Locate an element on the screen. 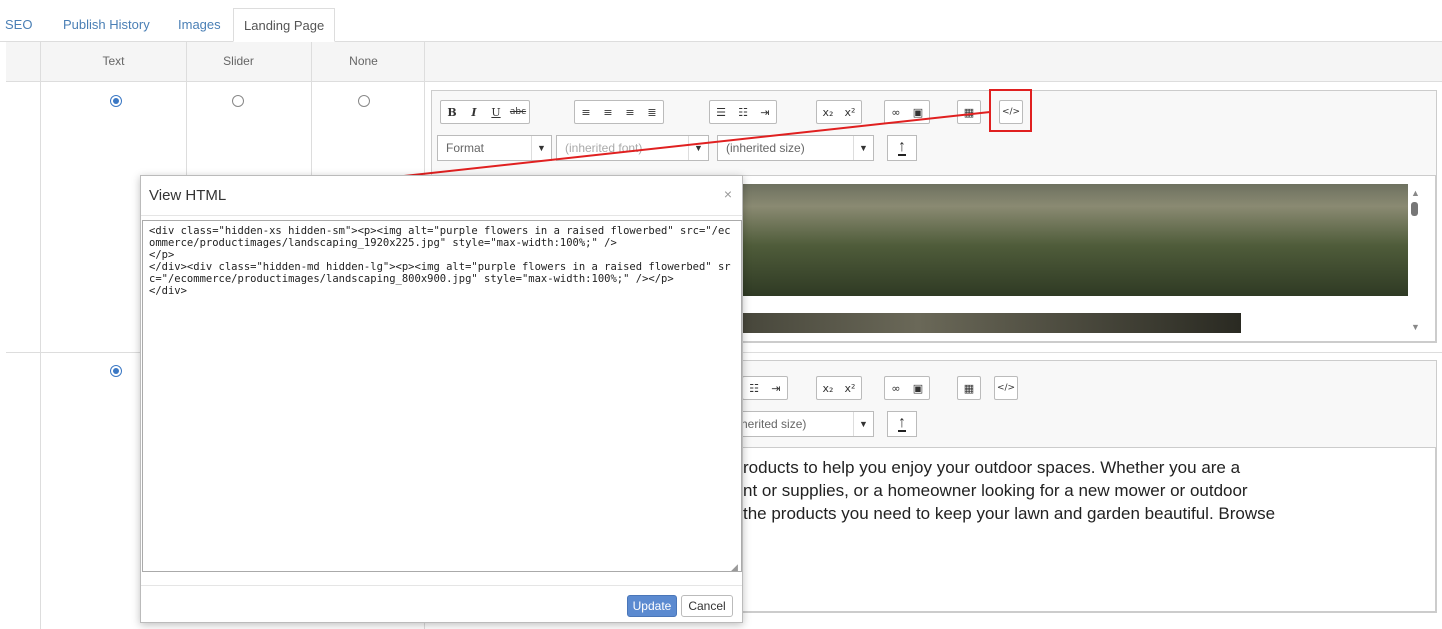 The height and width of the screenshot is (629, 1442). upload-icon: ↑ is located at coordinates (902, 423).